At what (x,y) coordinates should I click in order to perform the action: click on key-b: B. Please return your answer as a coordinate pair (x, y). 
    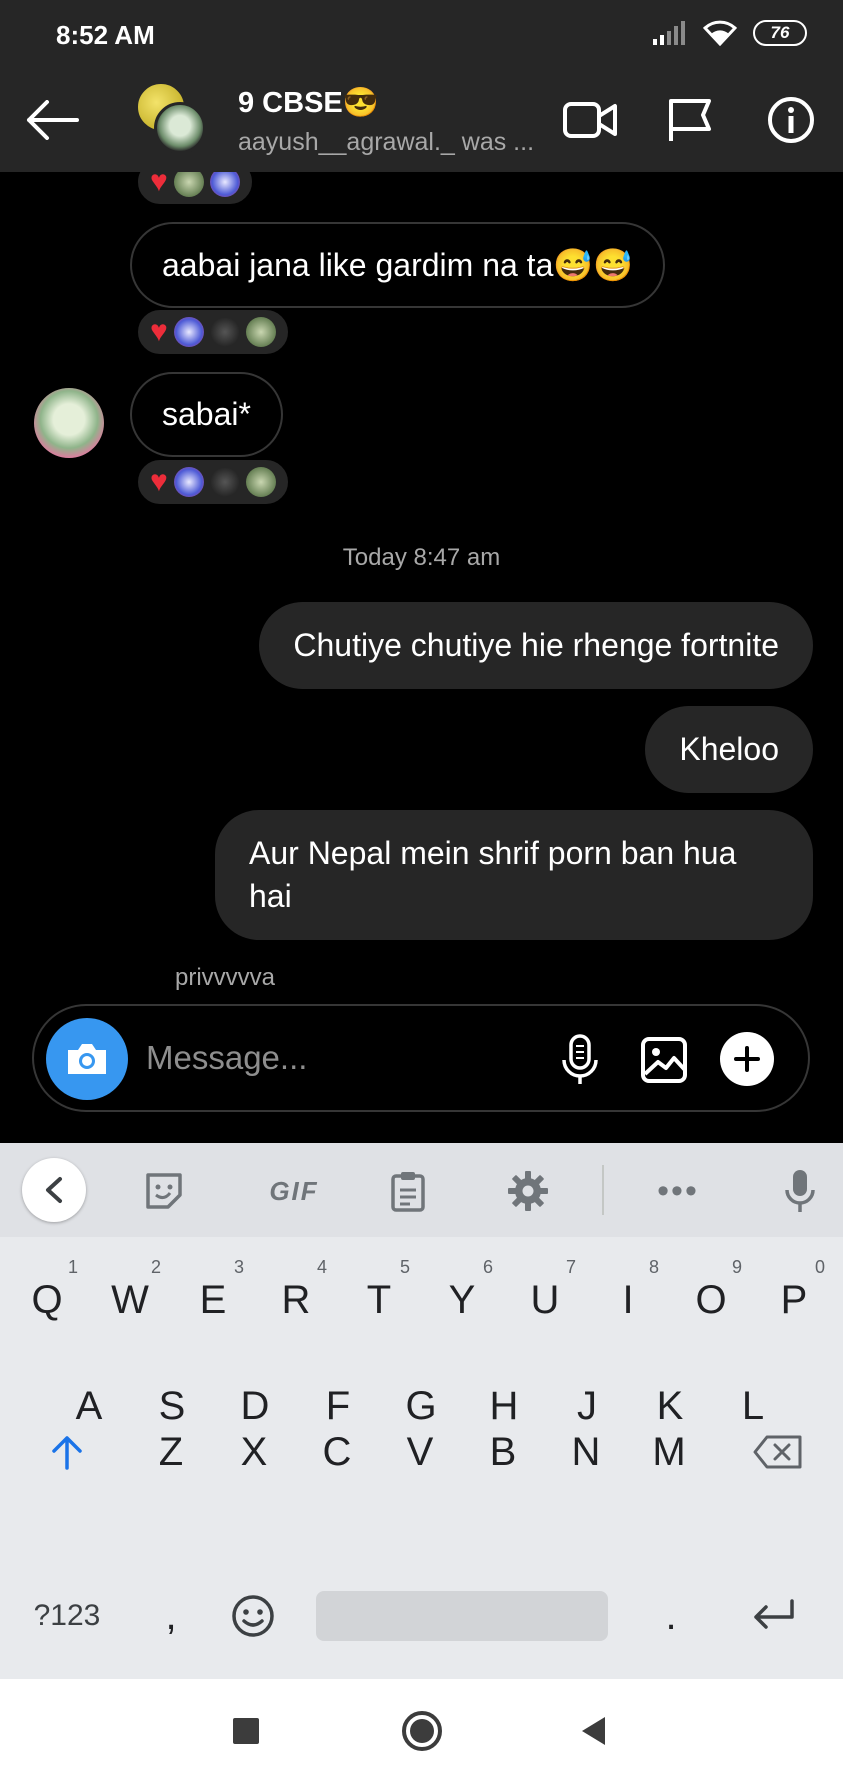
    Looking at the image, I should click on (503, 1452).